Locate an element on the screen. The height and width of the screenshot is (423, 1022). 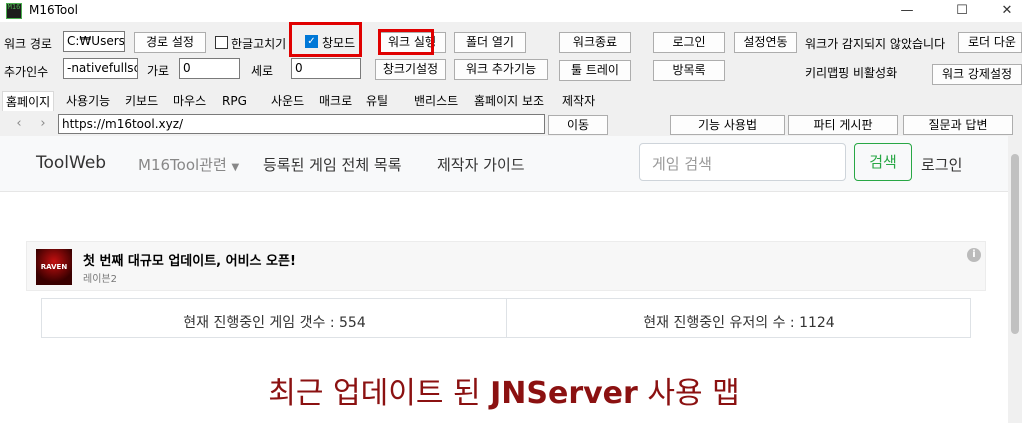
tool-tray-button: 툴 트레이 is located at coordinates (595, 70).